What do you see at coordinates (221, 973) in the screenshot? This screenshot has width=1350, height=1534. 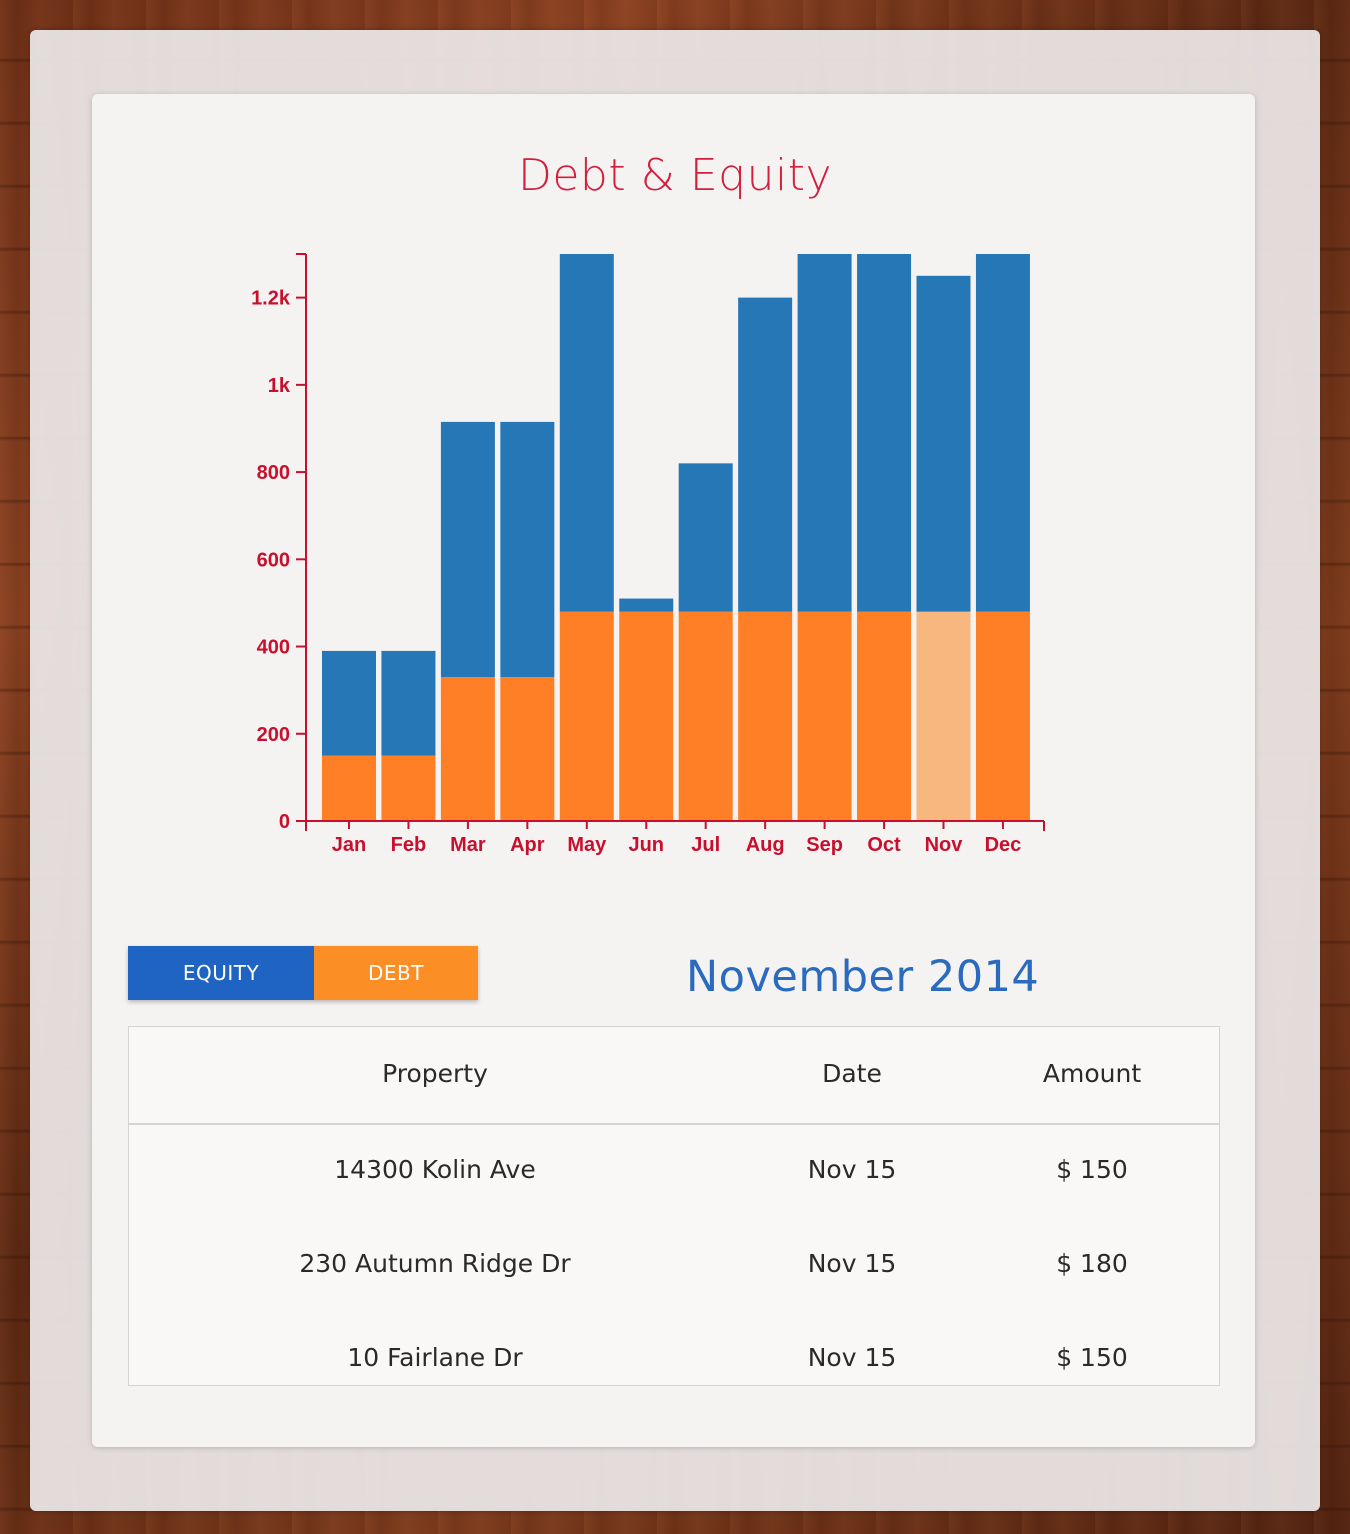 I see `equity-toggle-button: EQUITY` at bounding box center [221, 973].